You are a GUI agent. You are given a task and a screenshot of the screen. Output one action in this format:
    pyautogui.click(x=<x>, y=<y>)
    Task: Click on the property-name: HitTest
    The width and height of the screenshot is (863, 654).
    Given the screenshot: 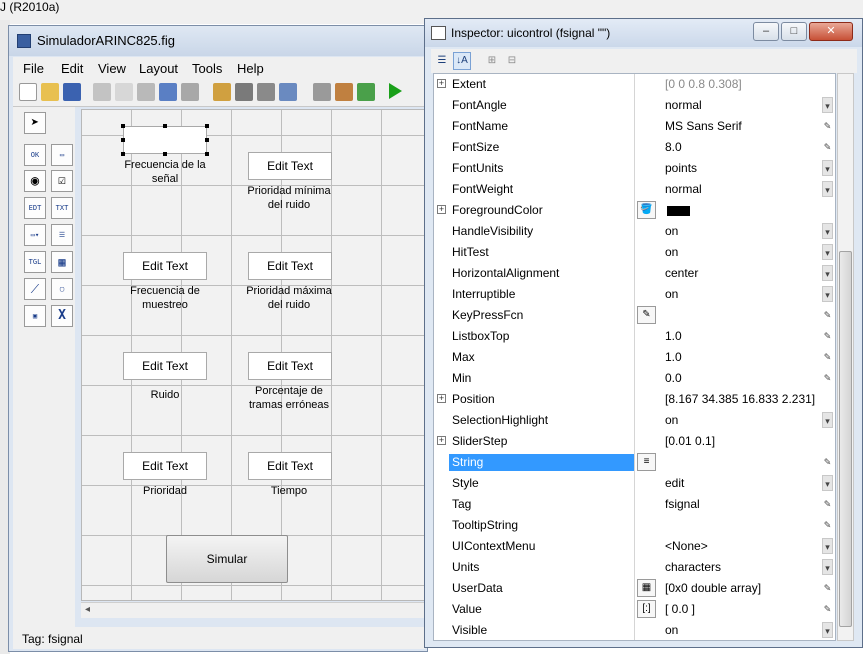 What is the action you would take?
    pyautogui.click(x=543, y=252)
    